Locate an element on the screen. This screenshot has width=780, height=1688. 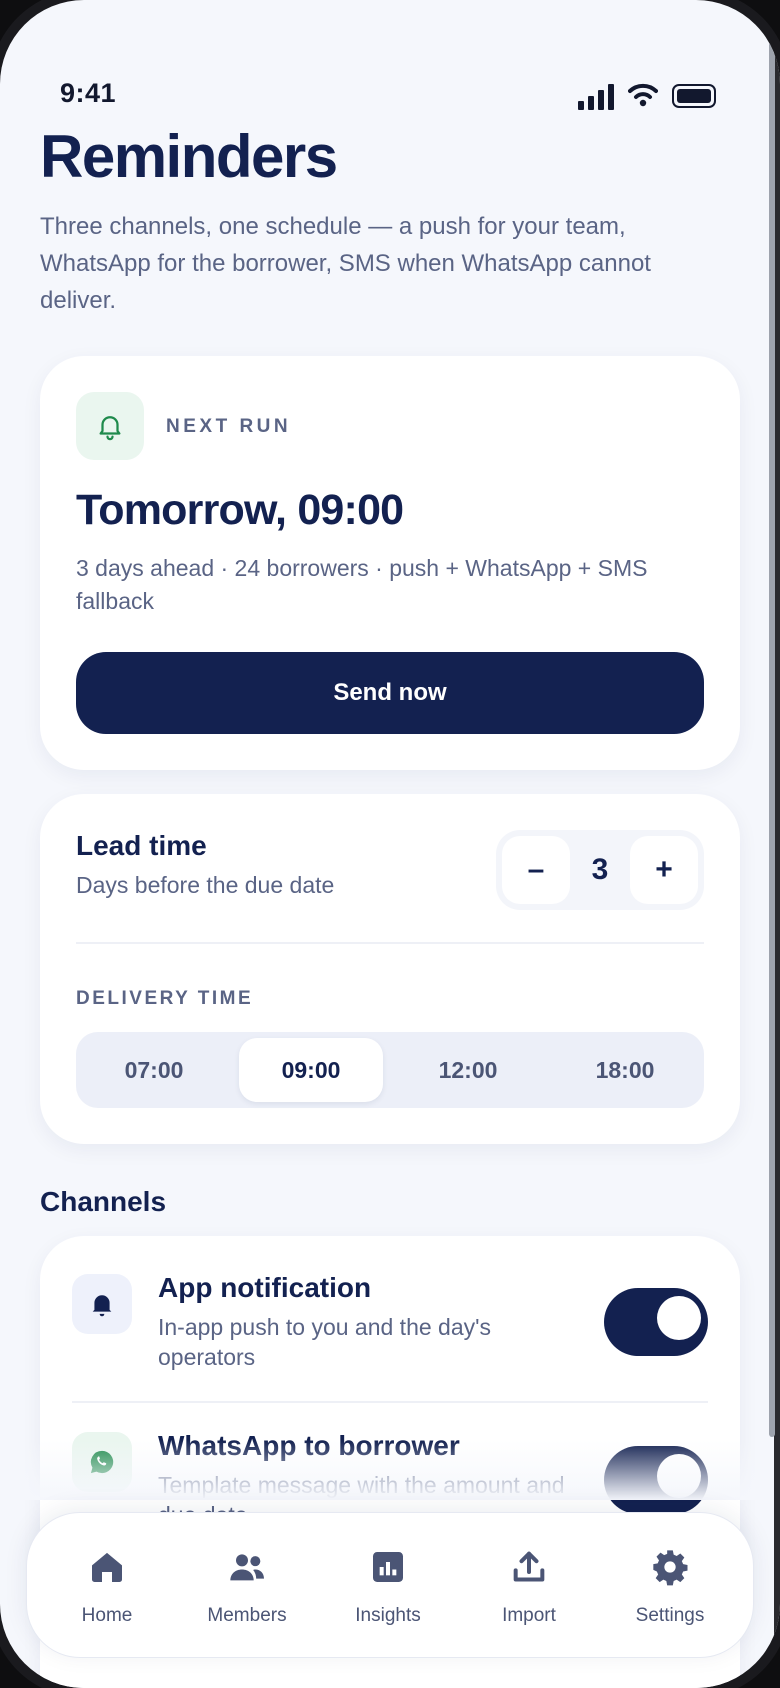
scrollbar is located at coordinates (772, 739).